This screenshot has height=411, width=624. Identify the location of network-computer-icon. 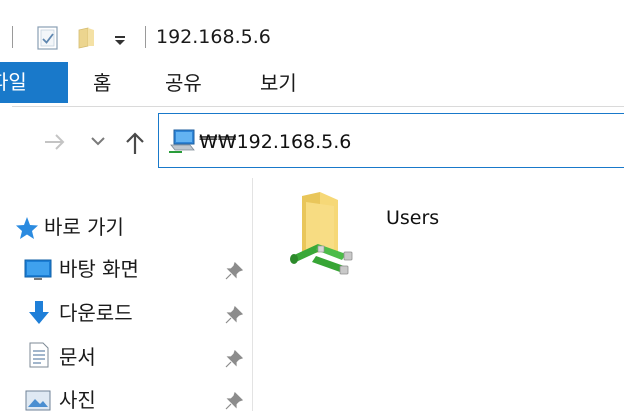
(182, 141).